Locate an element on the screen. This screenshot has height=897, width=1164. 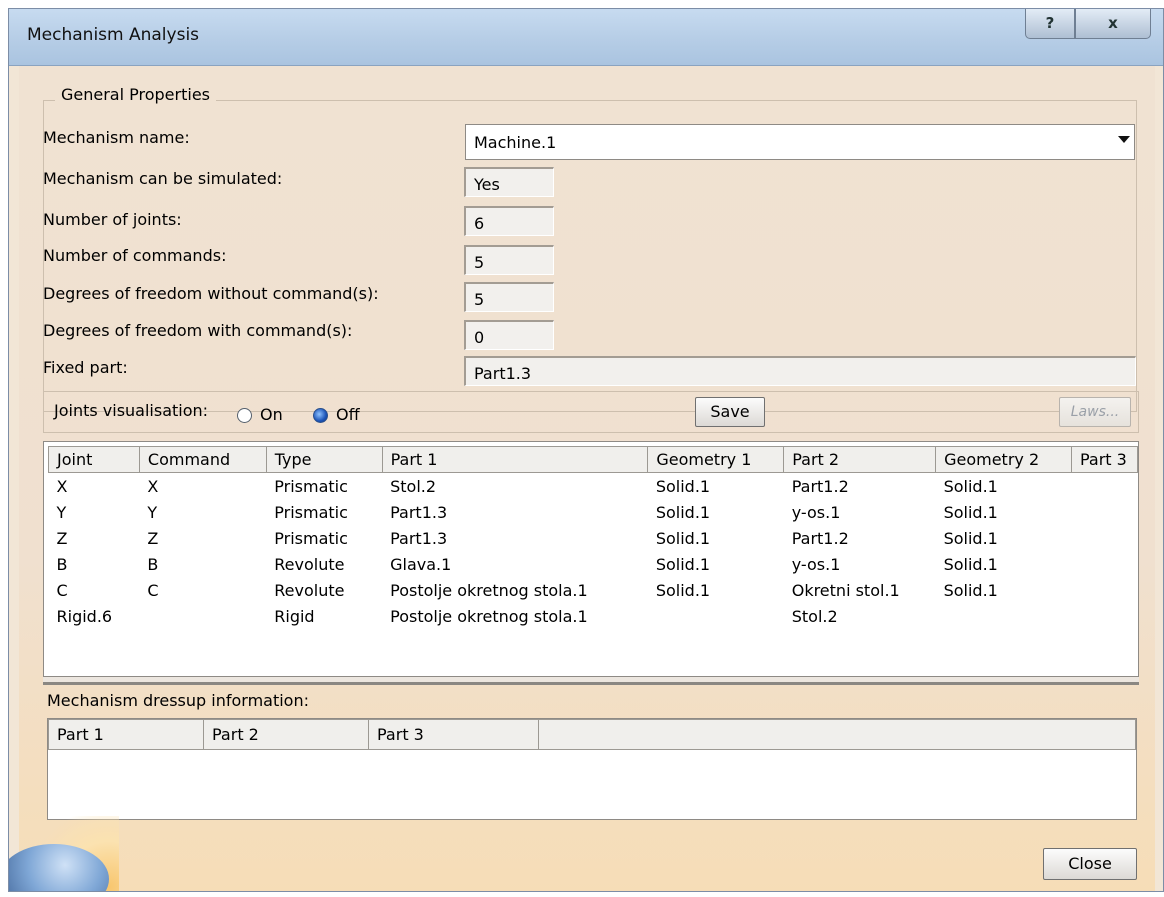
catia-logo is located at coordinates (64, 853).